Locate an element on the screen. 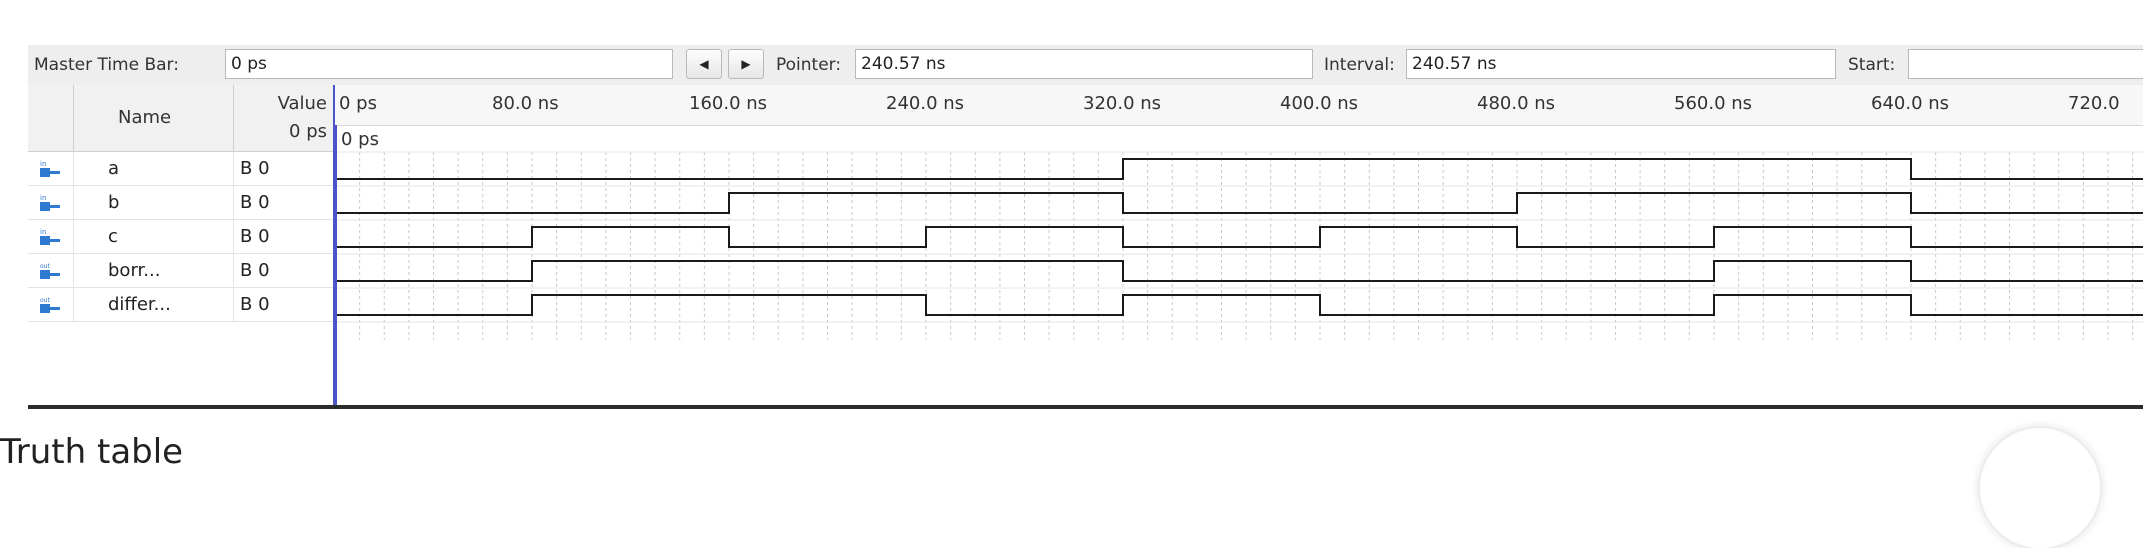 The height and width of the screenshot is (548, 2143). name-header-label: Name is located at coordinates (145, 117).